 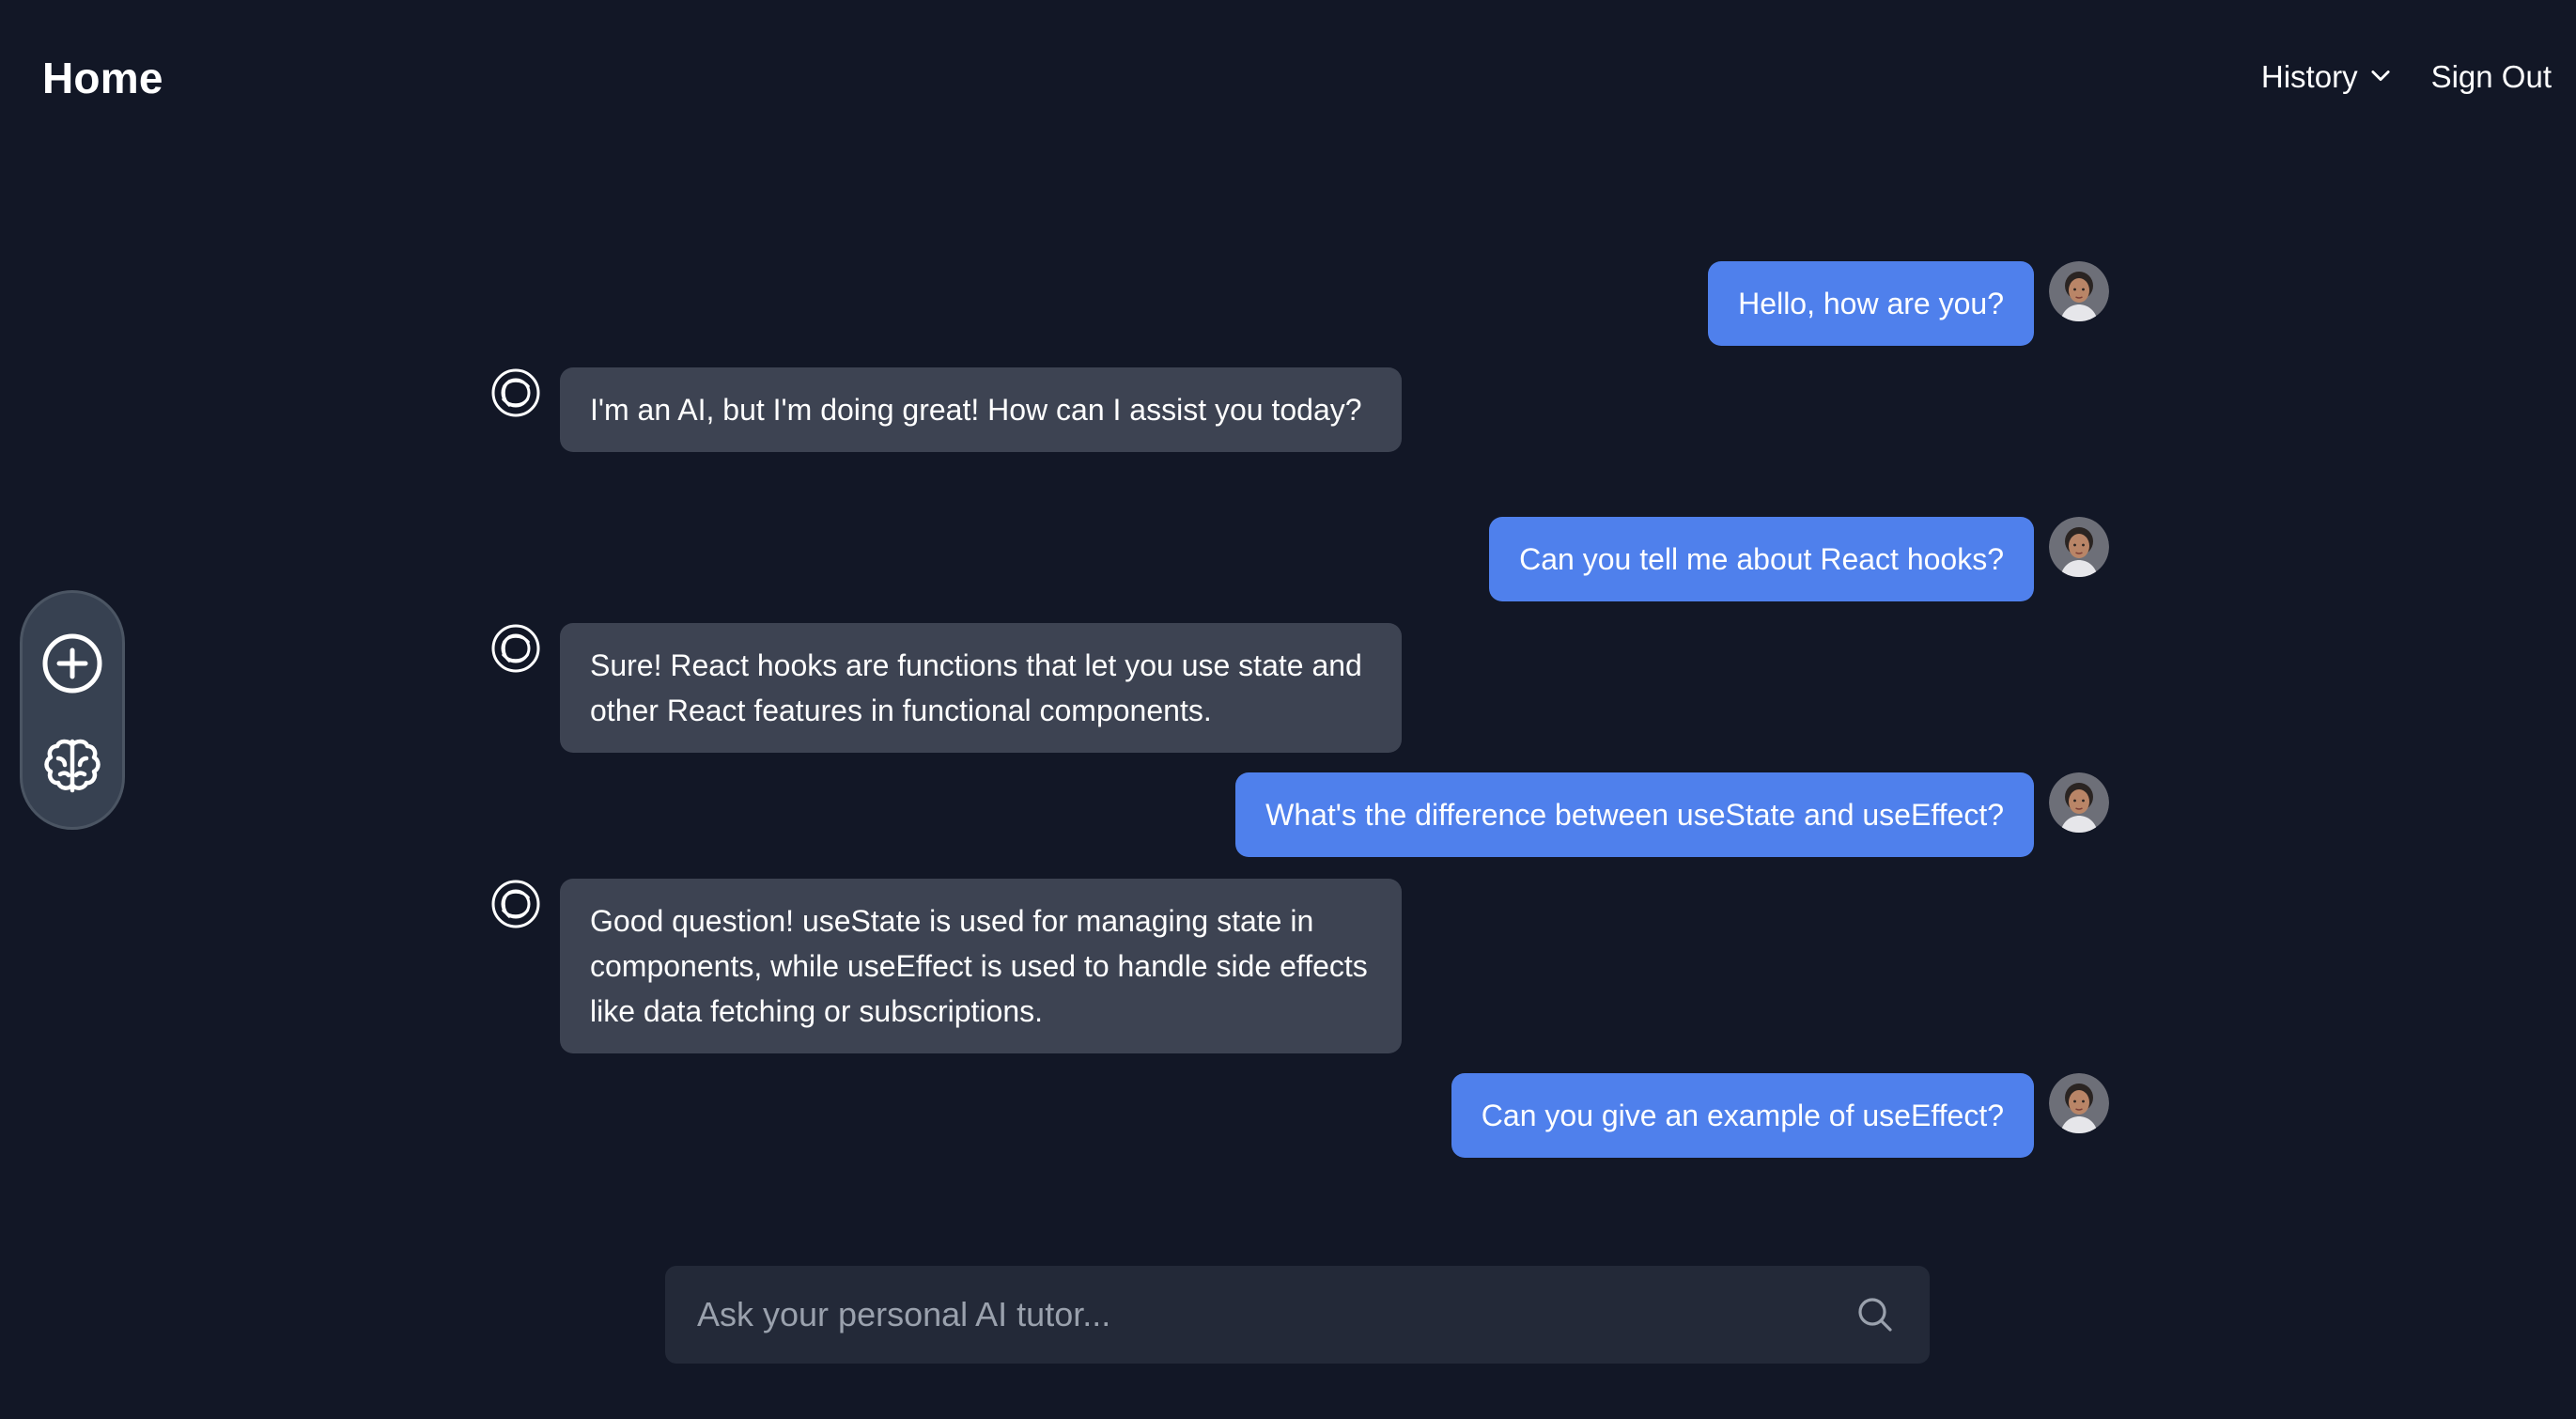 I want to click on brain-icon, so click(x=72, y=766).